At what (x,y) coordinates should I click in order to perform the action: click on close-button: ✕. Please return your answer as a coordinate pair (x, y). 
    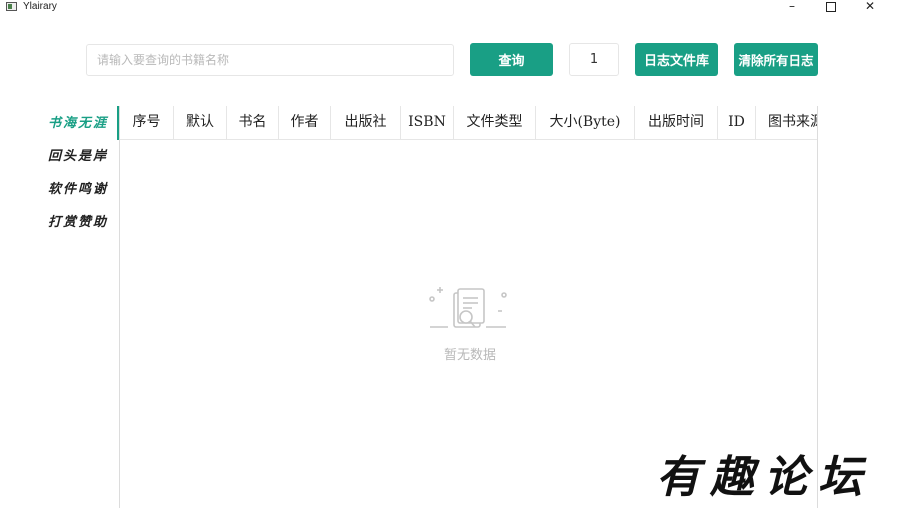
    Looking at the image, I should click on (870, 7).